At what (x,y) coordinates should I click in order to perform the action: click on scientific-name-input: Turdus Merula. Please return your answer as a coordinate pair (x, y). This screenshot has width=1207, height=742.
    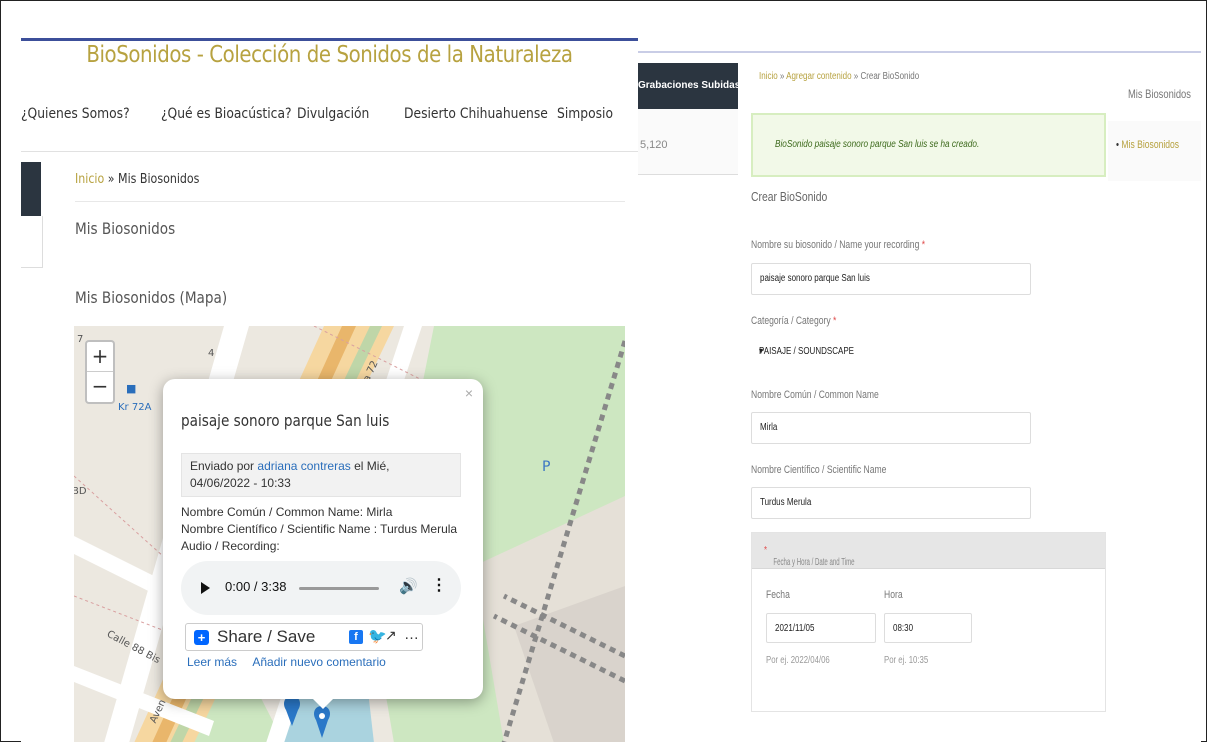
    Looking at the image, I should click on (891, 503).